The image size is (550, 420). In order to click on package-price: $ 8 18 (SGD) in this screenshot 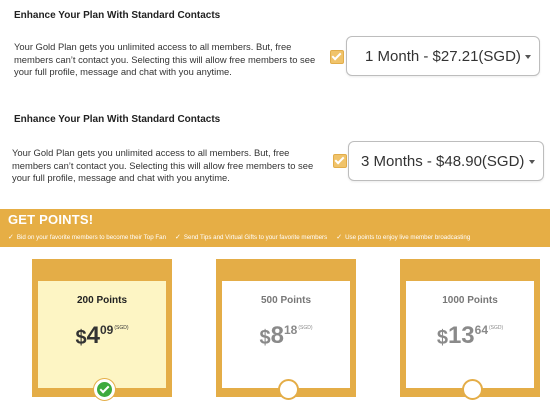, I will do `click(286, 334)`.